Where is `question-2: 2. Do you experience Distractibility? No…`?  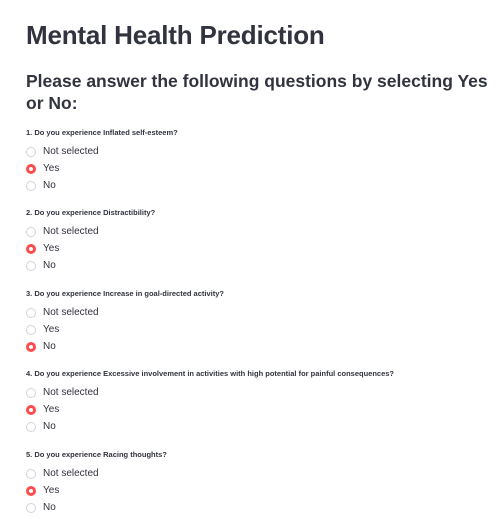
question-2: 2. Do you experience Distractibility? No… is located at coordinates (90, 241).